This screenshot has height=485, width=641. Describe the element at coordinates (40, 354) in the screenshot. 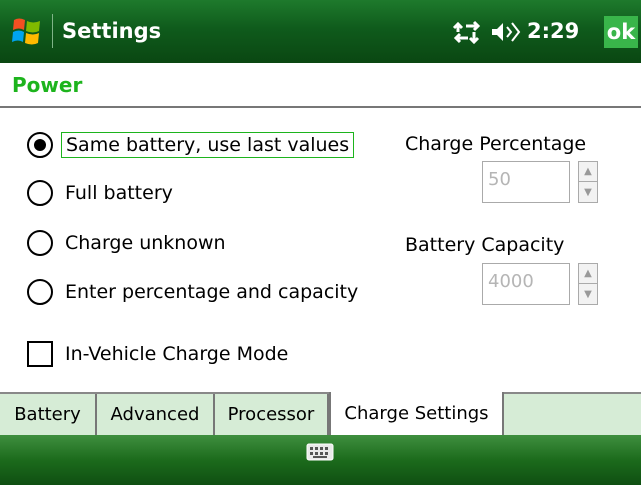

I see `in-vehicle-charge-checkbox` at that location.